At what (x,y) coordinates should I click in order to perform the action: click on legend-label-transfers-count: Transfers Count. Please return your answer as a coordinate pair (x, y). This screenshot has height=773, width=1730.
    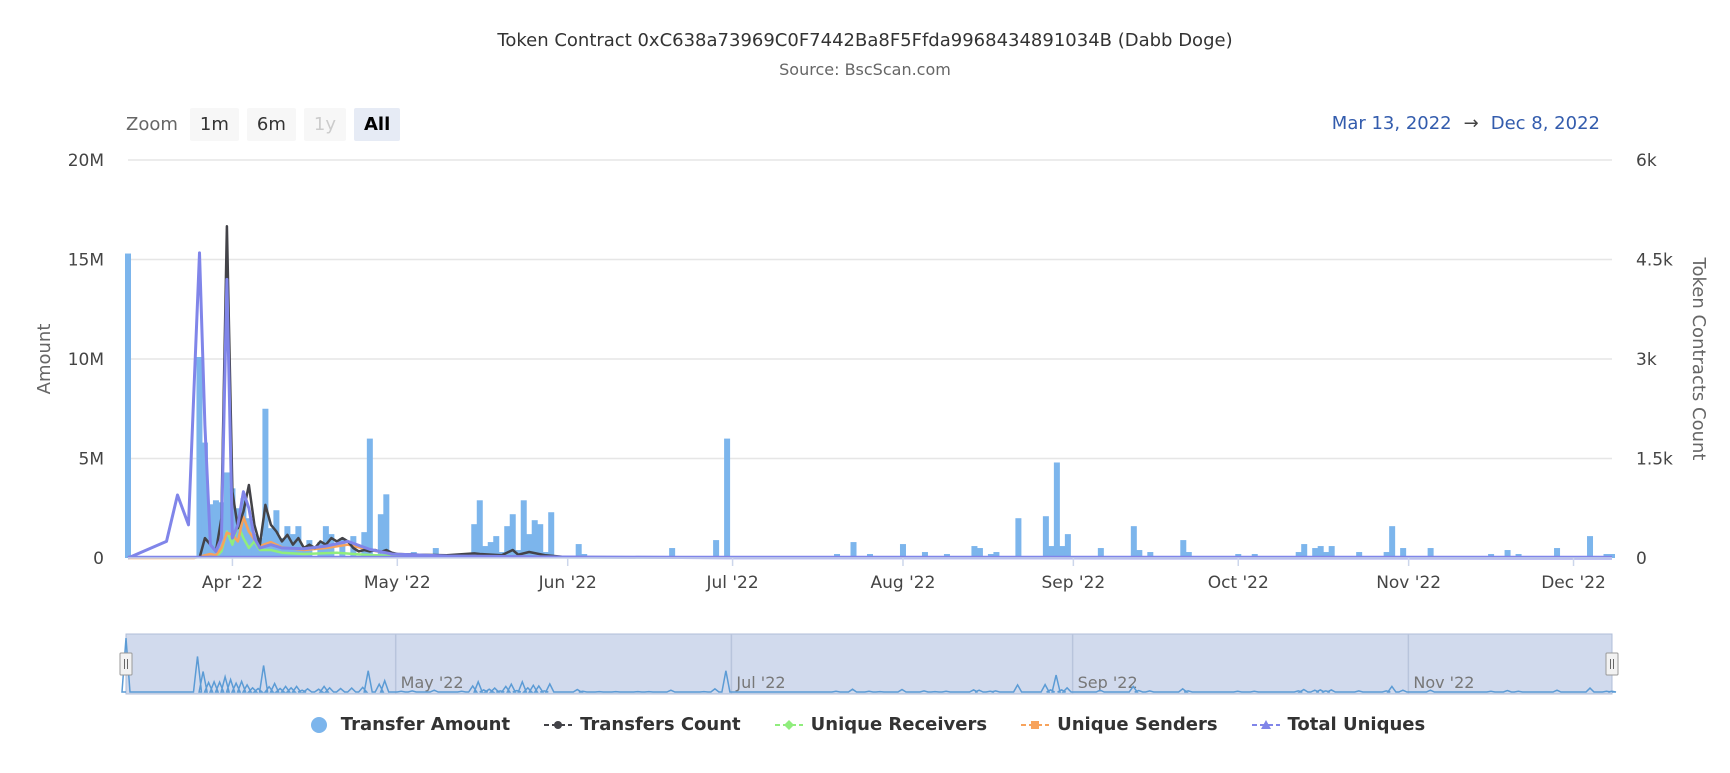
    Looking at the image, I should click on (660, 724).